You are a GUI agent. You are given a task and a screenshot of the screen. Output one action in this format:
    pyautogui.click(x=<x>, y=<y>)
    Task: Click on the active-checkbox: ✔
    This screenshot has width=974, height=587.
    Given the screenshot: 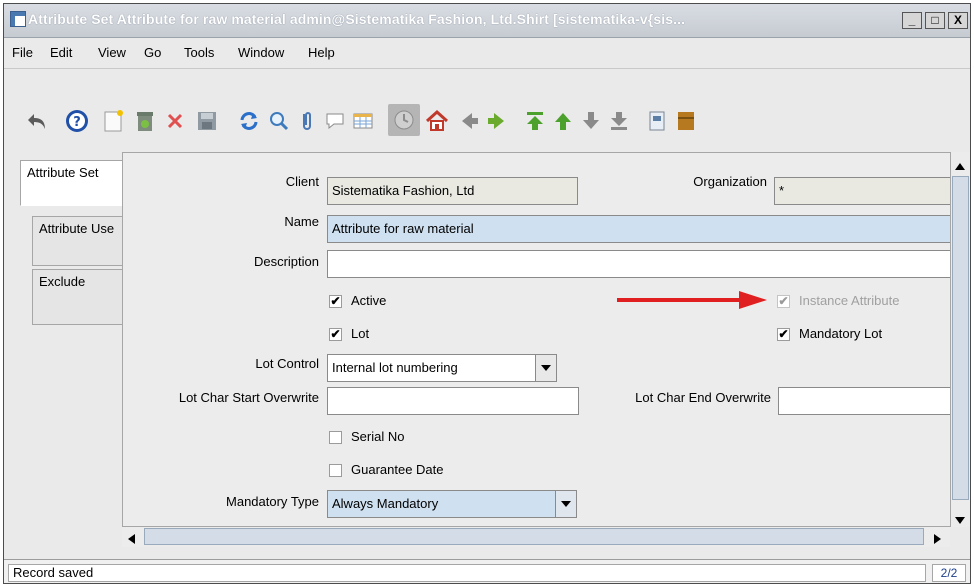 What is the action you would take?
    pyautogui.click(x=335, y=301)
    